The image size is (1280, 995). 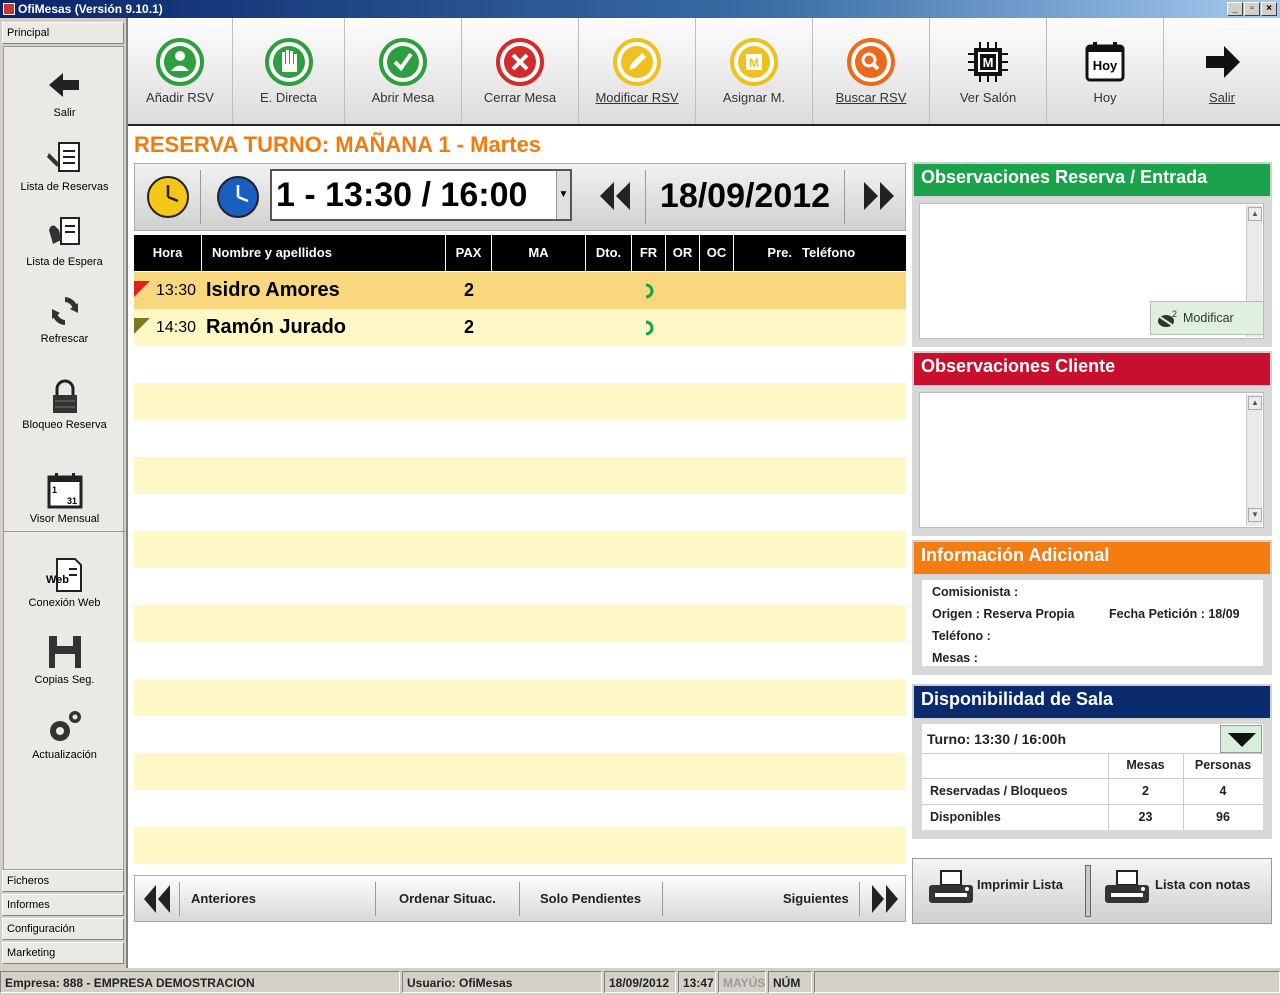 What do you see at coordinates (180, 71) in the screenshot?
I see `add-reservation-button: Añadir RSV` at bounding box center [180, 71].